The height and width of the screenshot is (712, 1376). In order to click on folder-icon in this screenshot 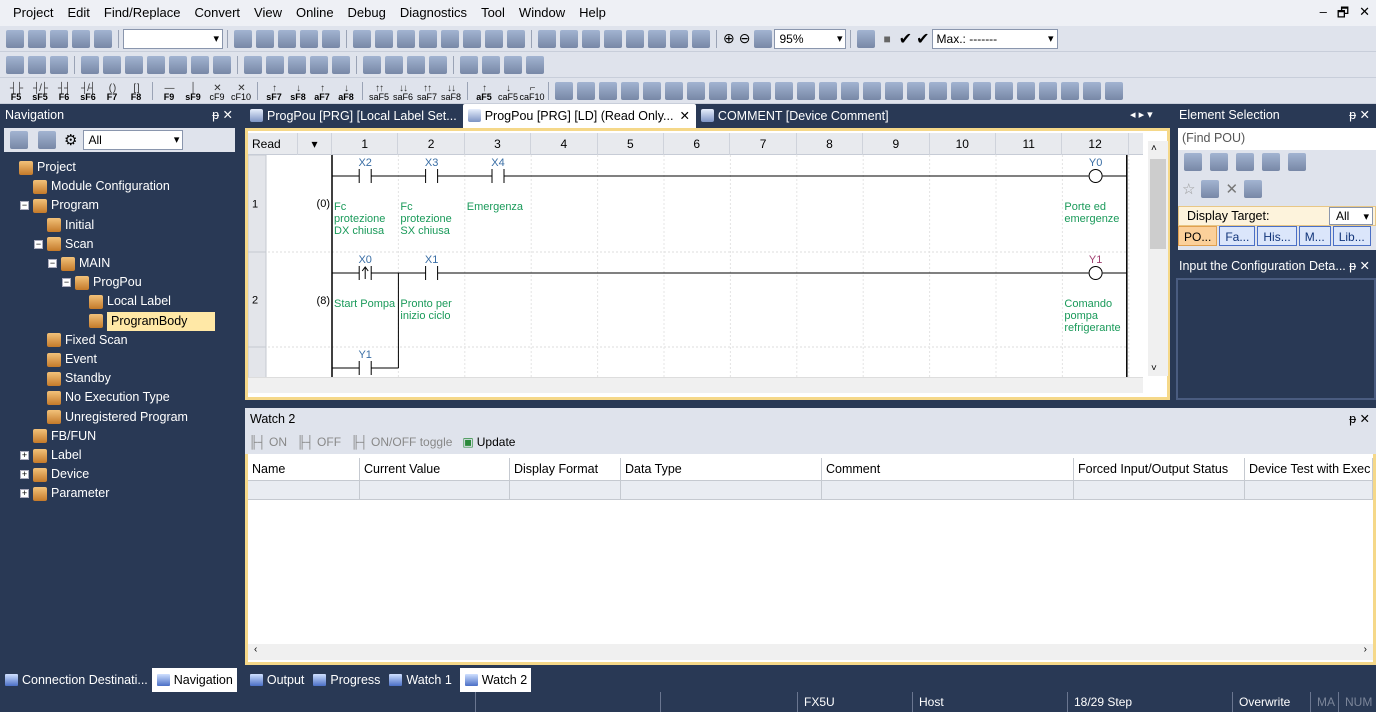, I will do `click(1210, 189)`.